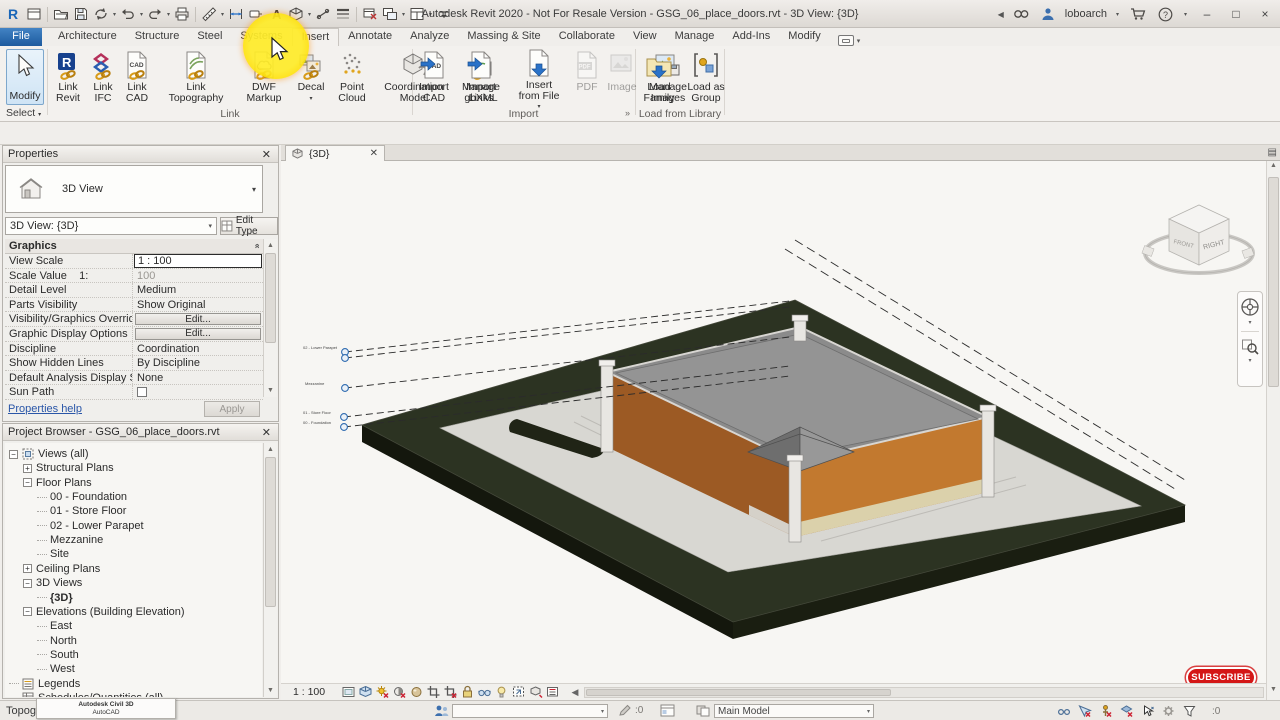  What do you see at coordinates (484, 692) in the screenshot?
I see `temporary-hide-isolate-icon` at bounding box center [484, 692].